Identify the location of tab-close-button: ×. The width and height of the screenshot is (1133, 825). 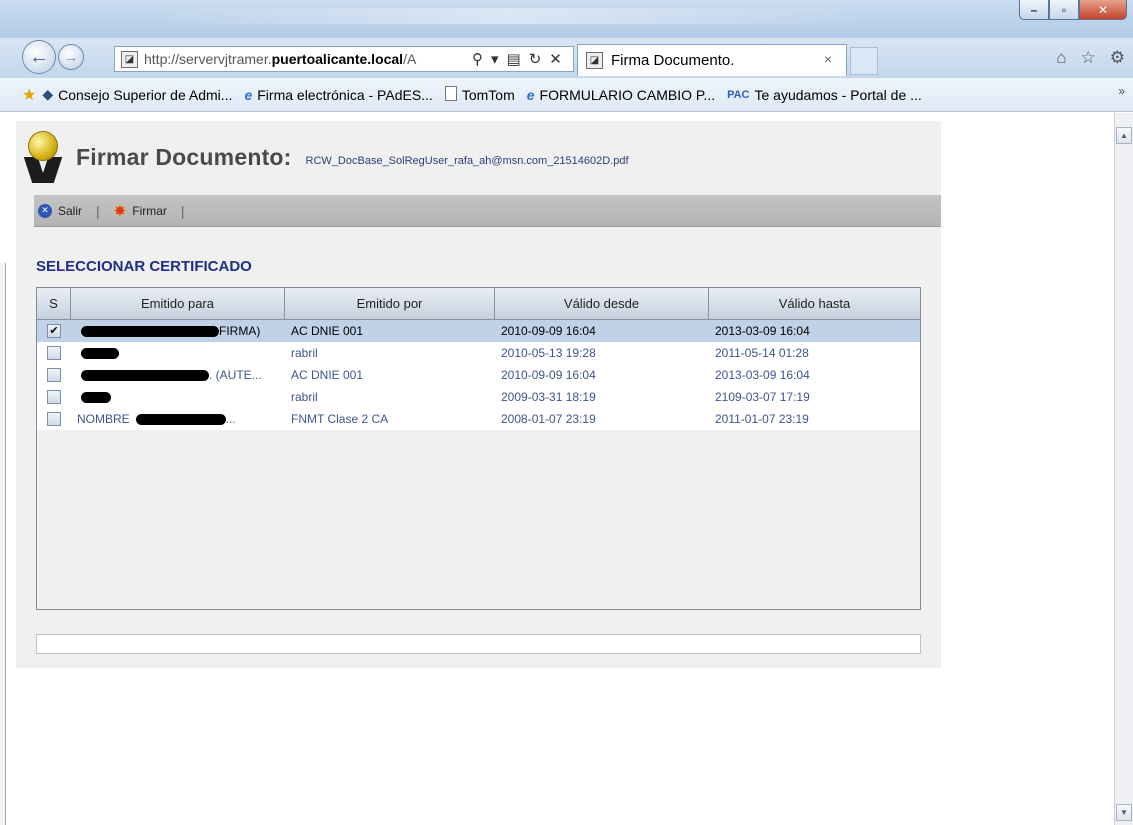
(828, 59).